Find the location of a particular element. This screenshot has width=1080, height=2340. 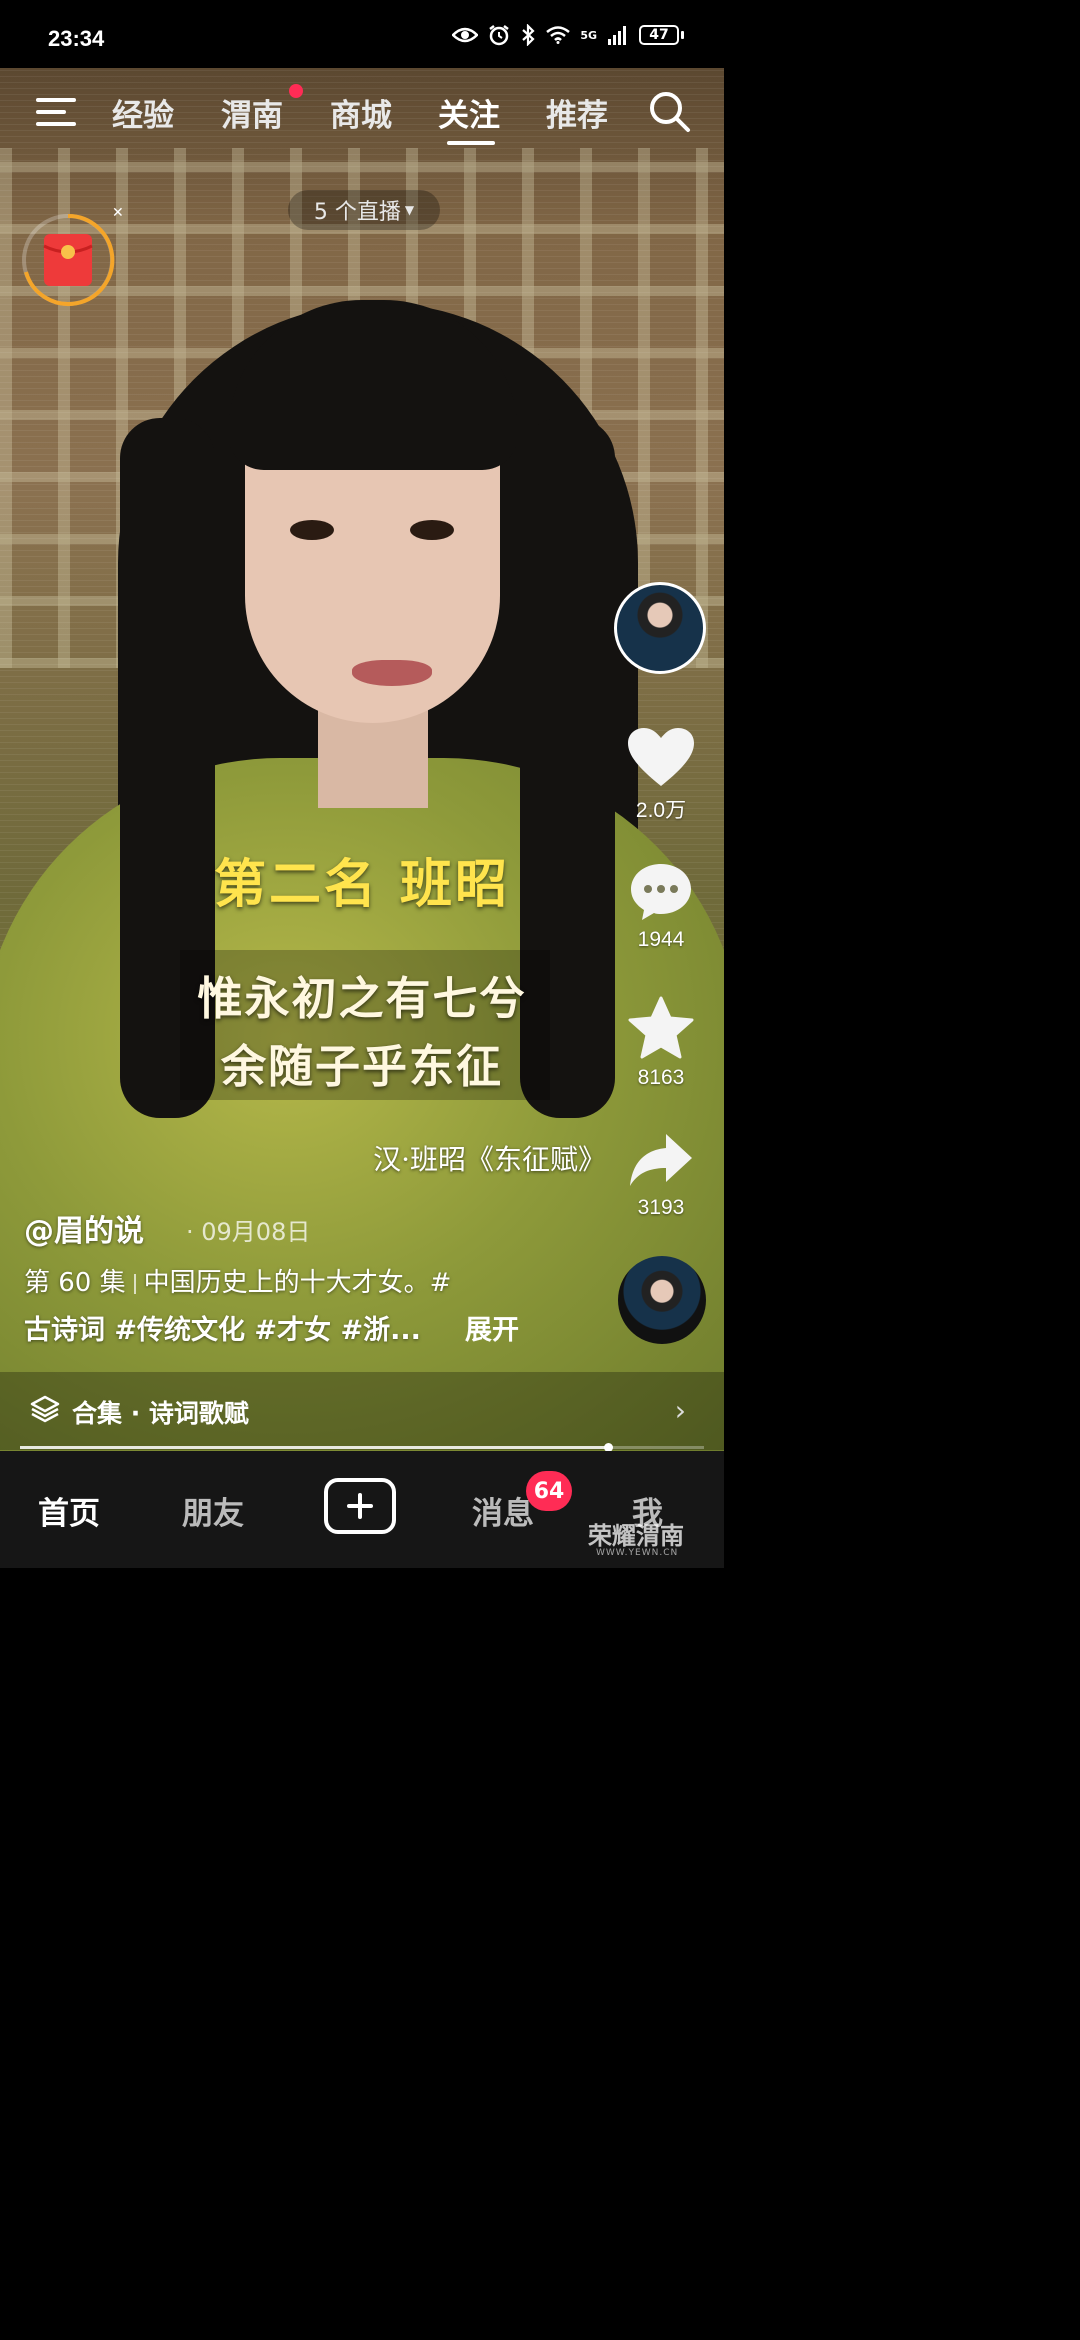

alarm-icon is located at coordinates (499, 35).